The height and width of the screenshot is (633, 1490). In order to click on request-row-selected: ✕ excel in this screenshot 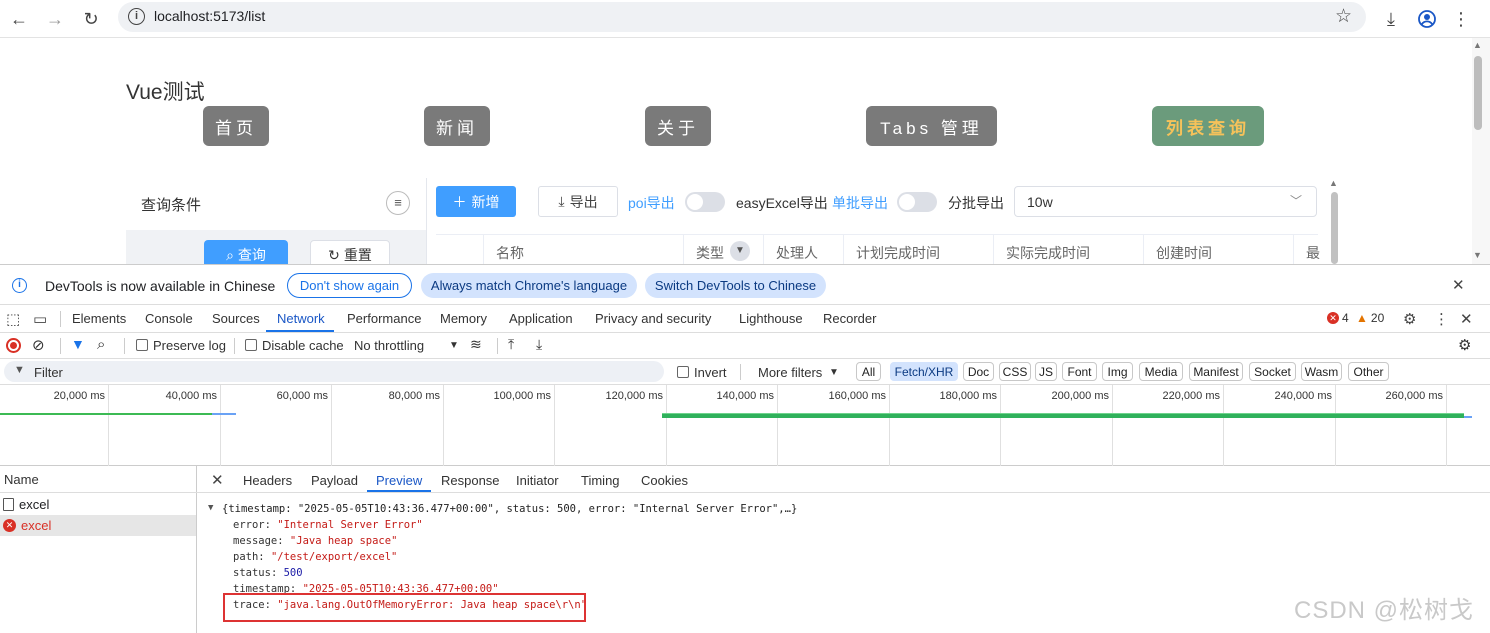, I will do `click(98, 525)`.